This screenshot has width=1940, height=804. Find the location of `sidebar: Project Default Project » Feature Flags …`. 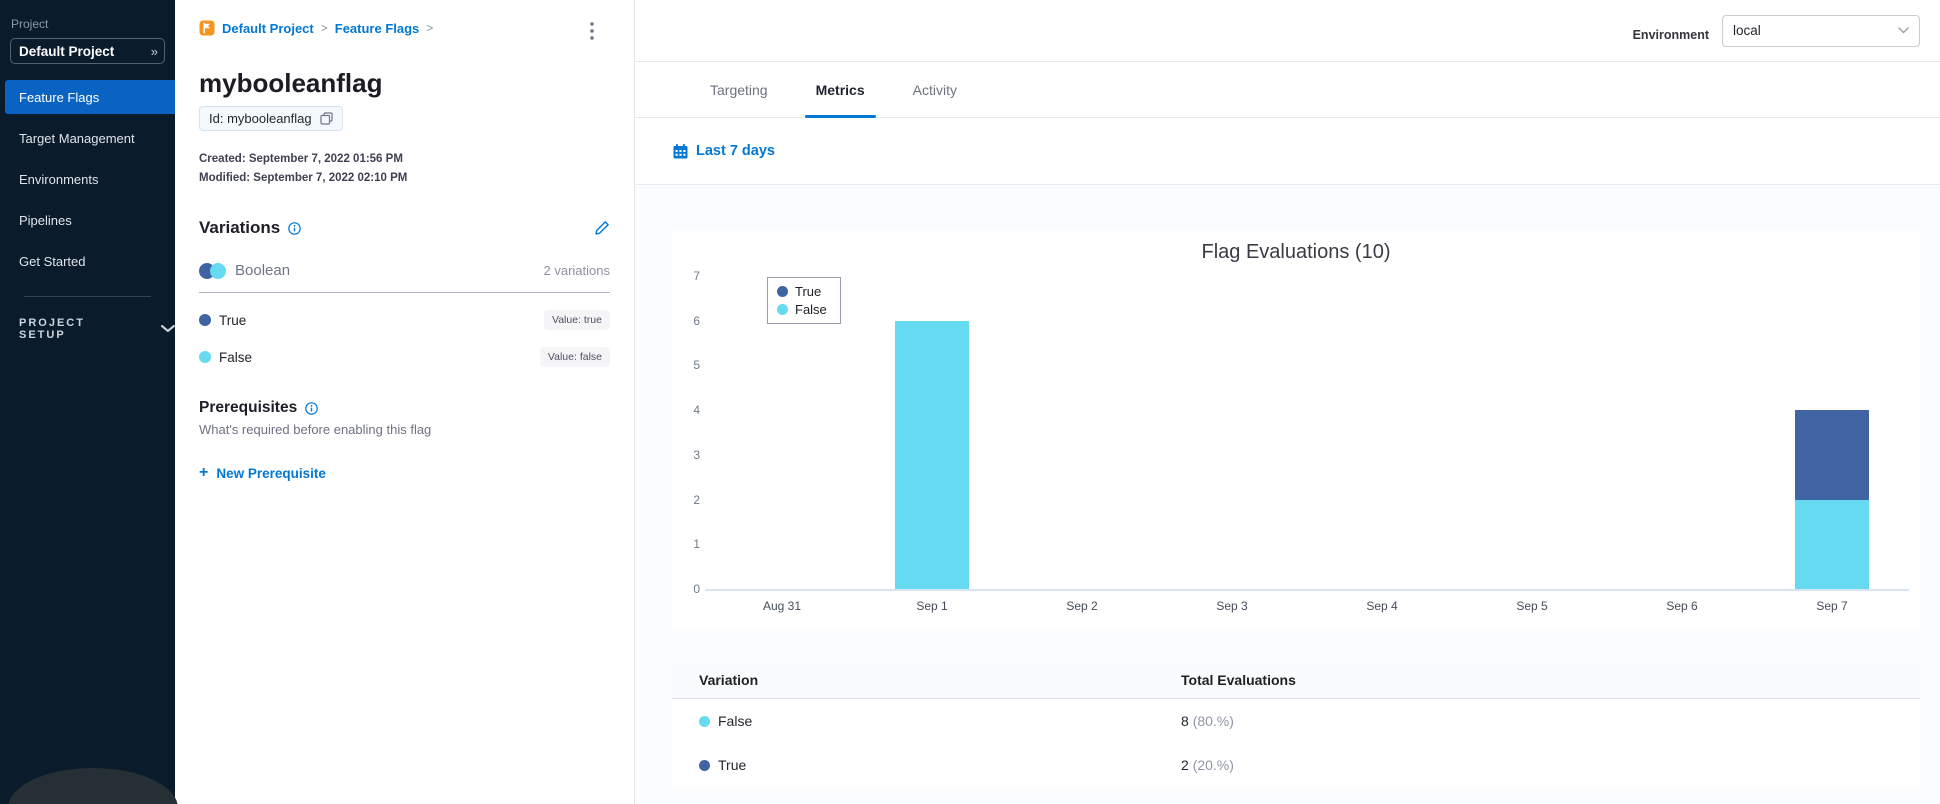

sidebar: Project Default Project » Feature Flags … is located at coordinates (89, 402).